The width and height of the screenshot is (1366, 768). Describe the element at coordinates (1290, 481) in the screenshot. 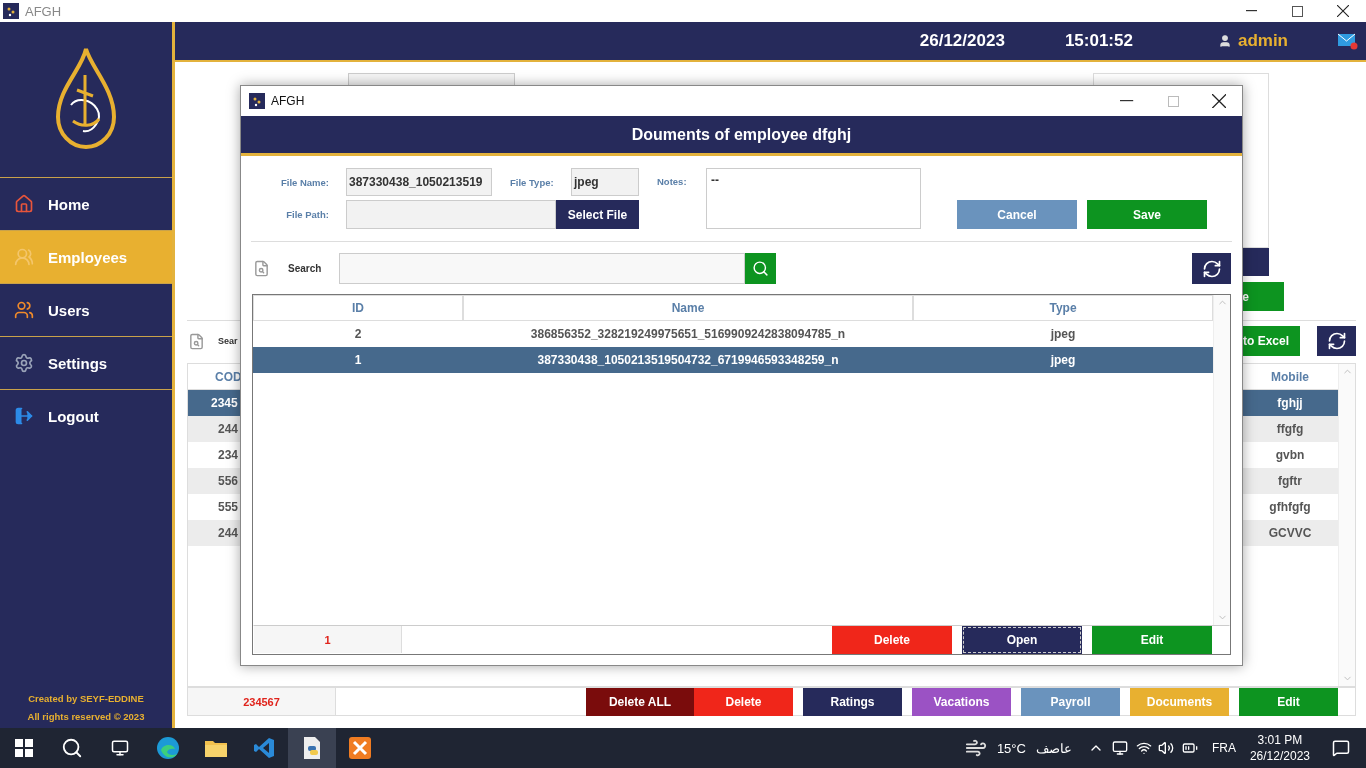

I see `table-cell-text: fgftr` at that location.